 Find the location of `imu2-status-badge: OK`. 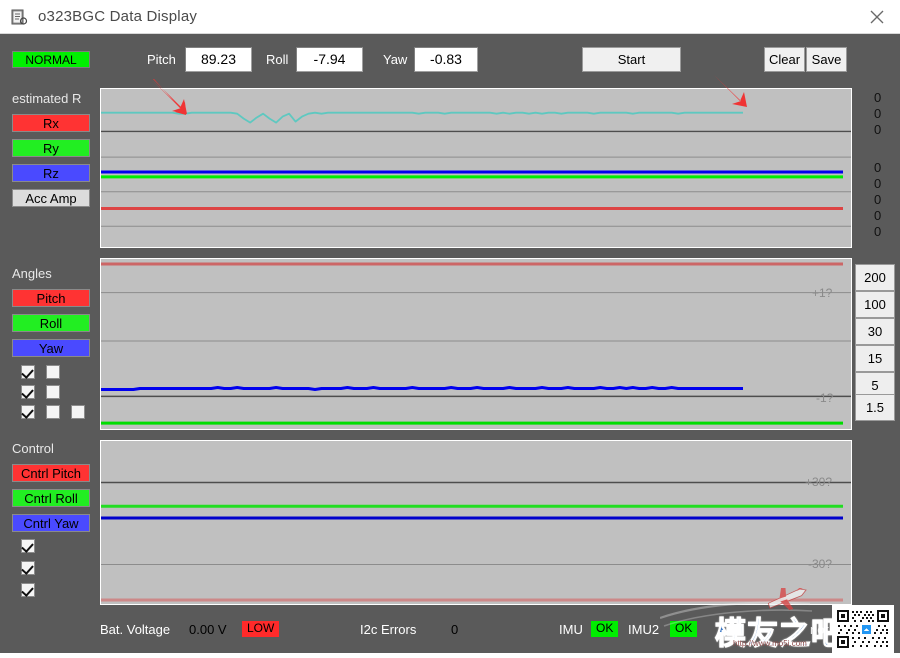

imu2-status-badge: OK is located at coordinates (684, 629).